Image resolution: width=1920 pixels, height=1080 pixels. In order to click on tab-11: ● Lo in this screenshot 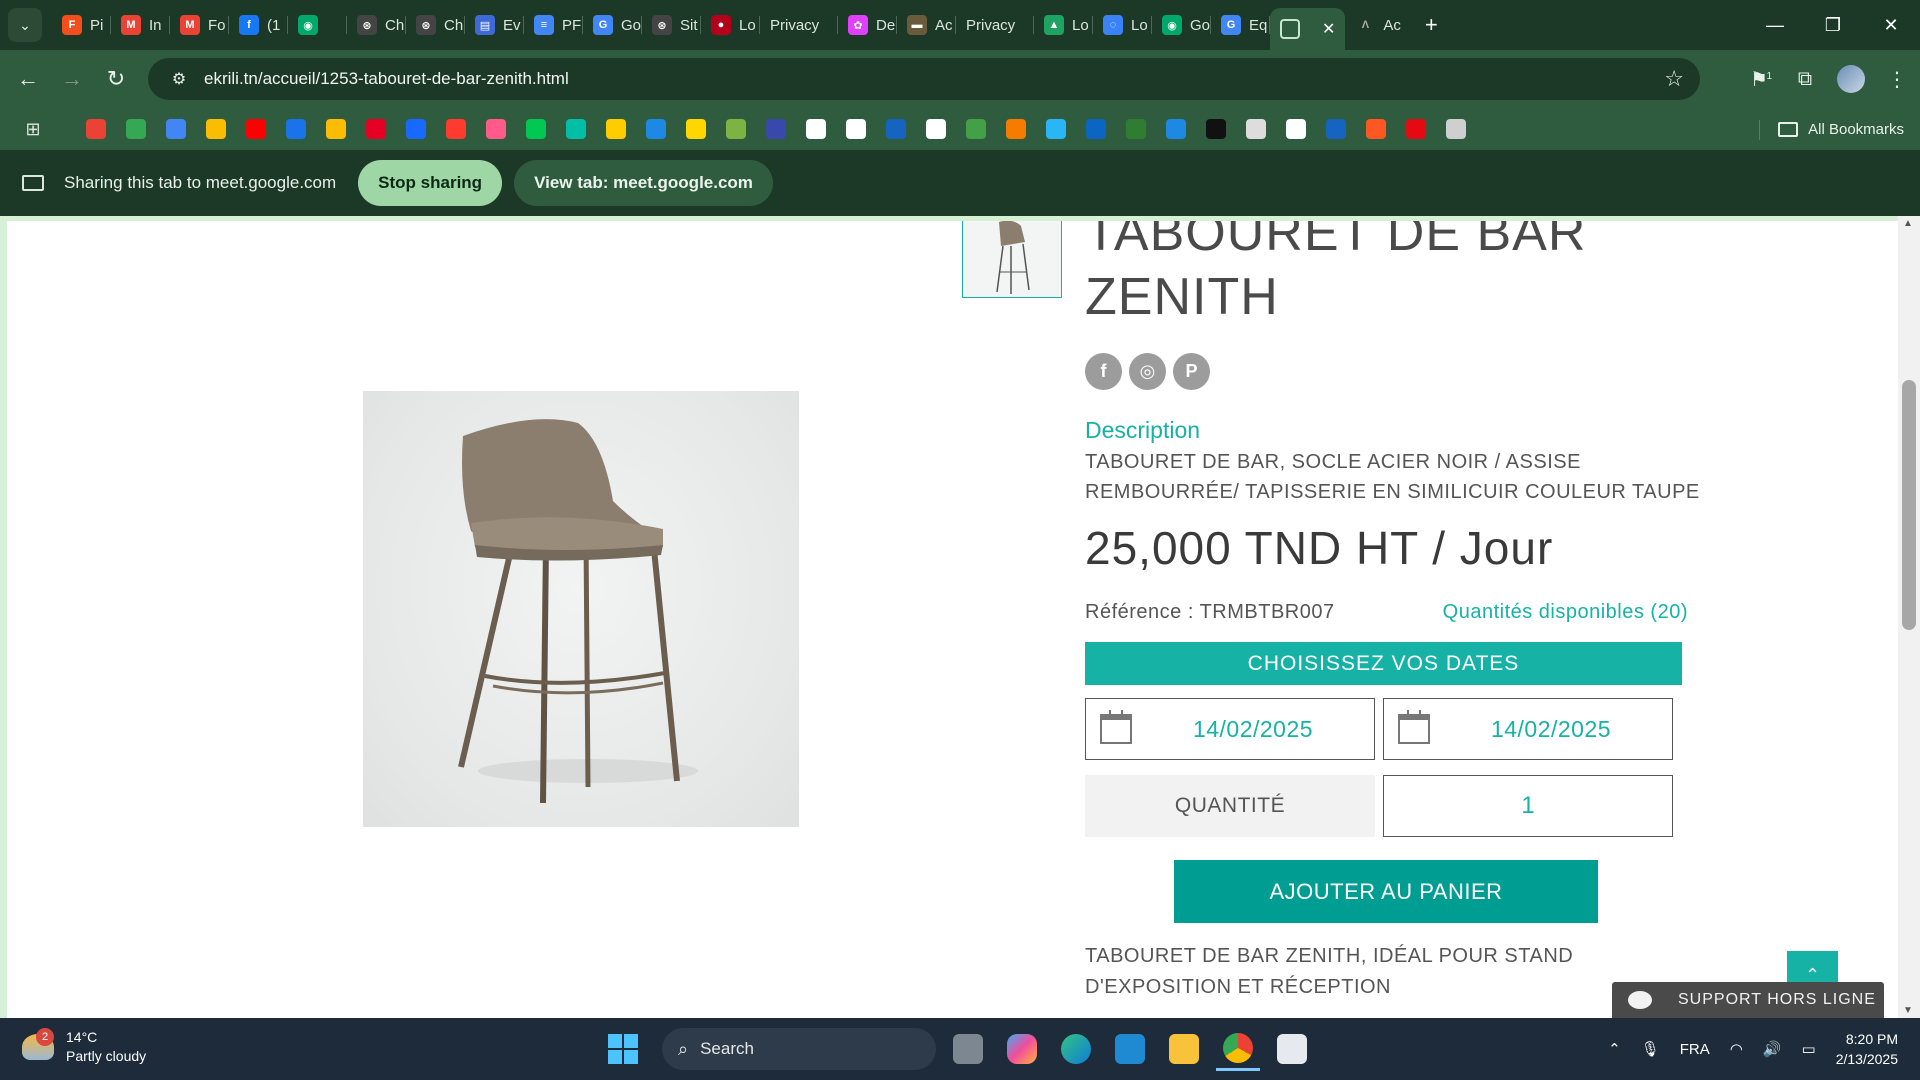, I will do `click(730, 25)`.